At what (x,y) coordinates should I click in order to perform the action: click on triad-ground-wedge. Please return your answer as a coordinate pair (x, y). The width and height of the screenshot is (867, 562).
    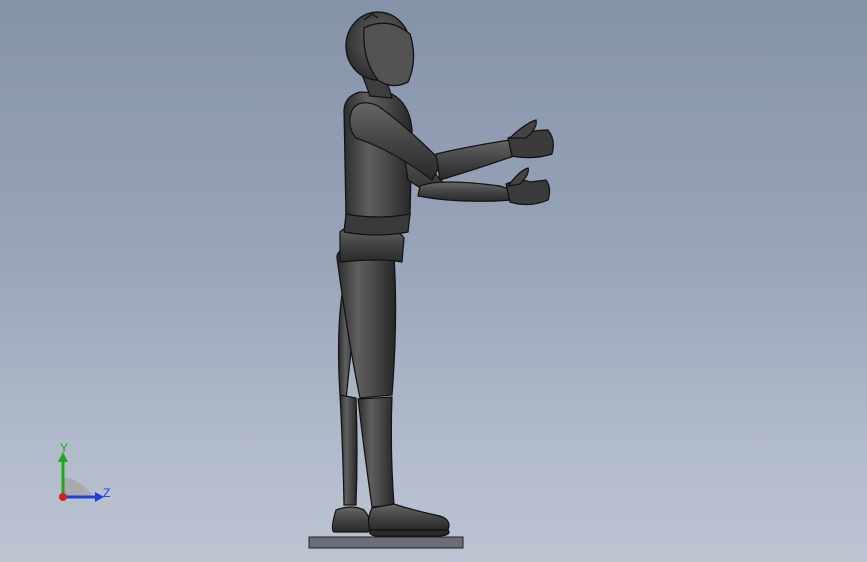
    Looking at the image, I should click on (78, 487).